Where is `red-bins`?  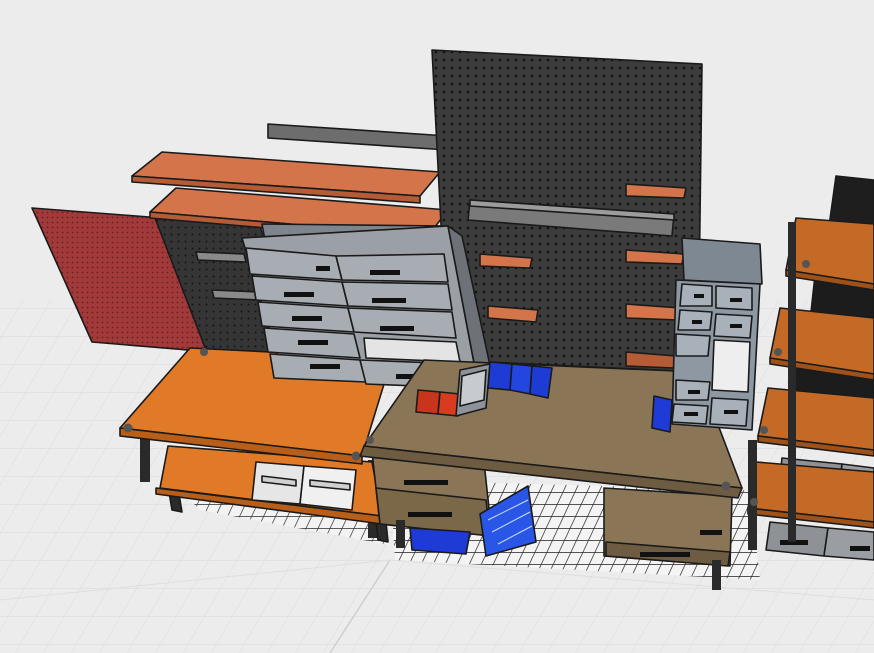 red-bins is located at coordinates (438, 403).